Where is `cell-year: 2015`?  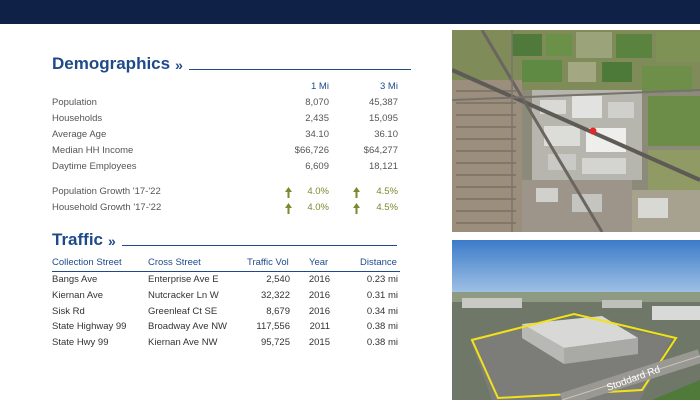
cell-year: 2015 is located at coordinates (319, 342).